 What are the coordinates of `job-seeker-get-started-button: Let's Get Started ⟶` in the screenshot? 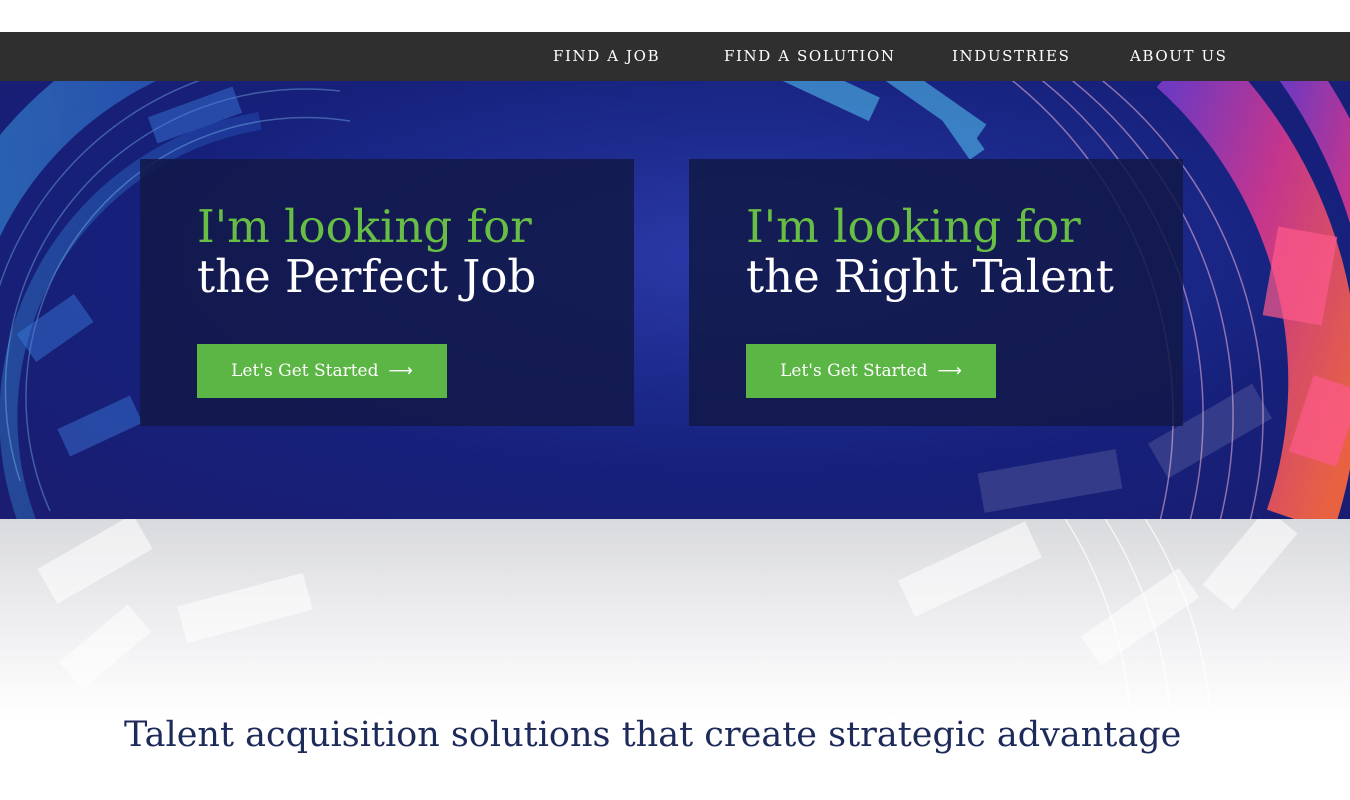 It's located at (322, 371).